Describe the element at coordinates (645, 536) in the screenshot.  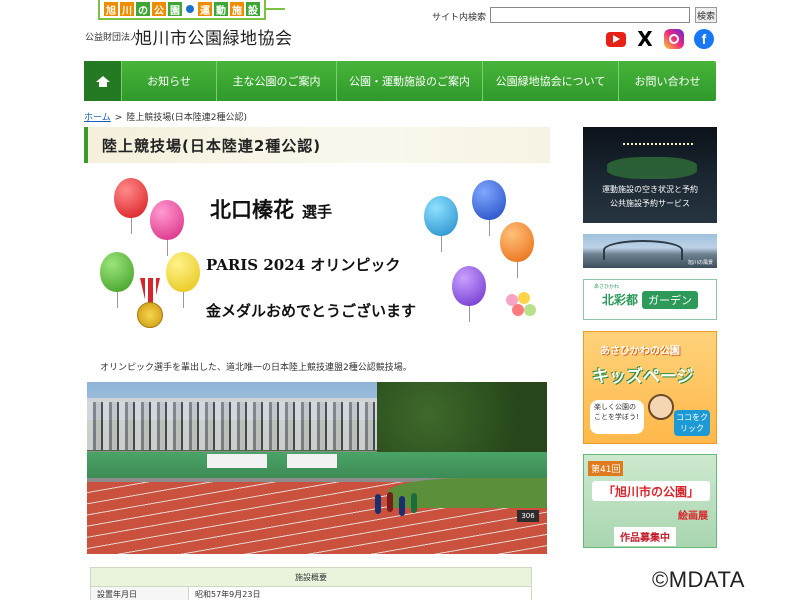
I see `contest-cta: 作品募集中` at that location.